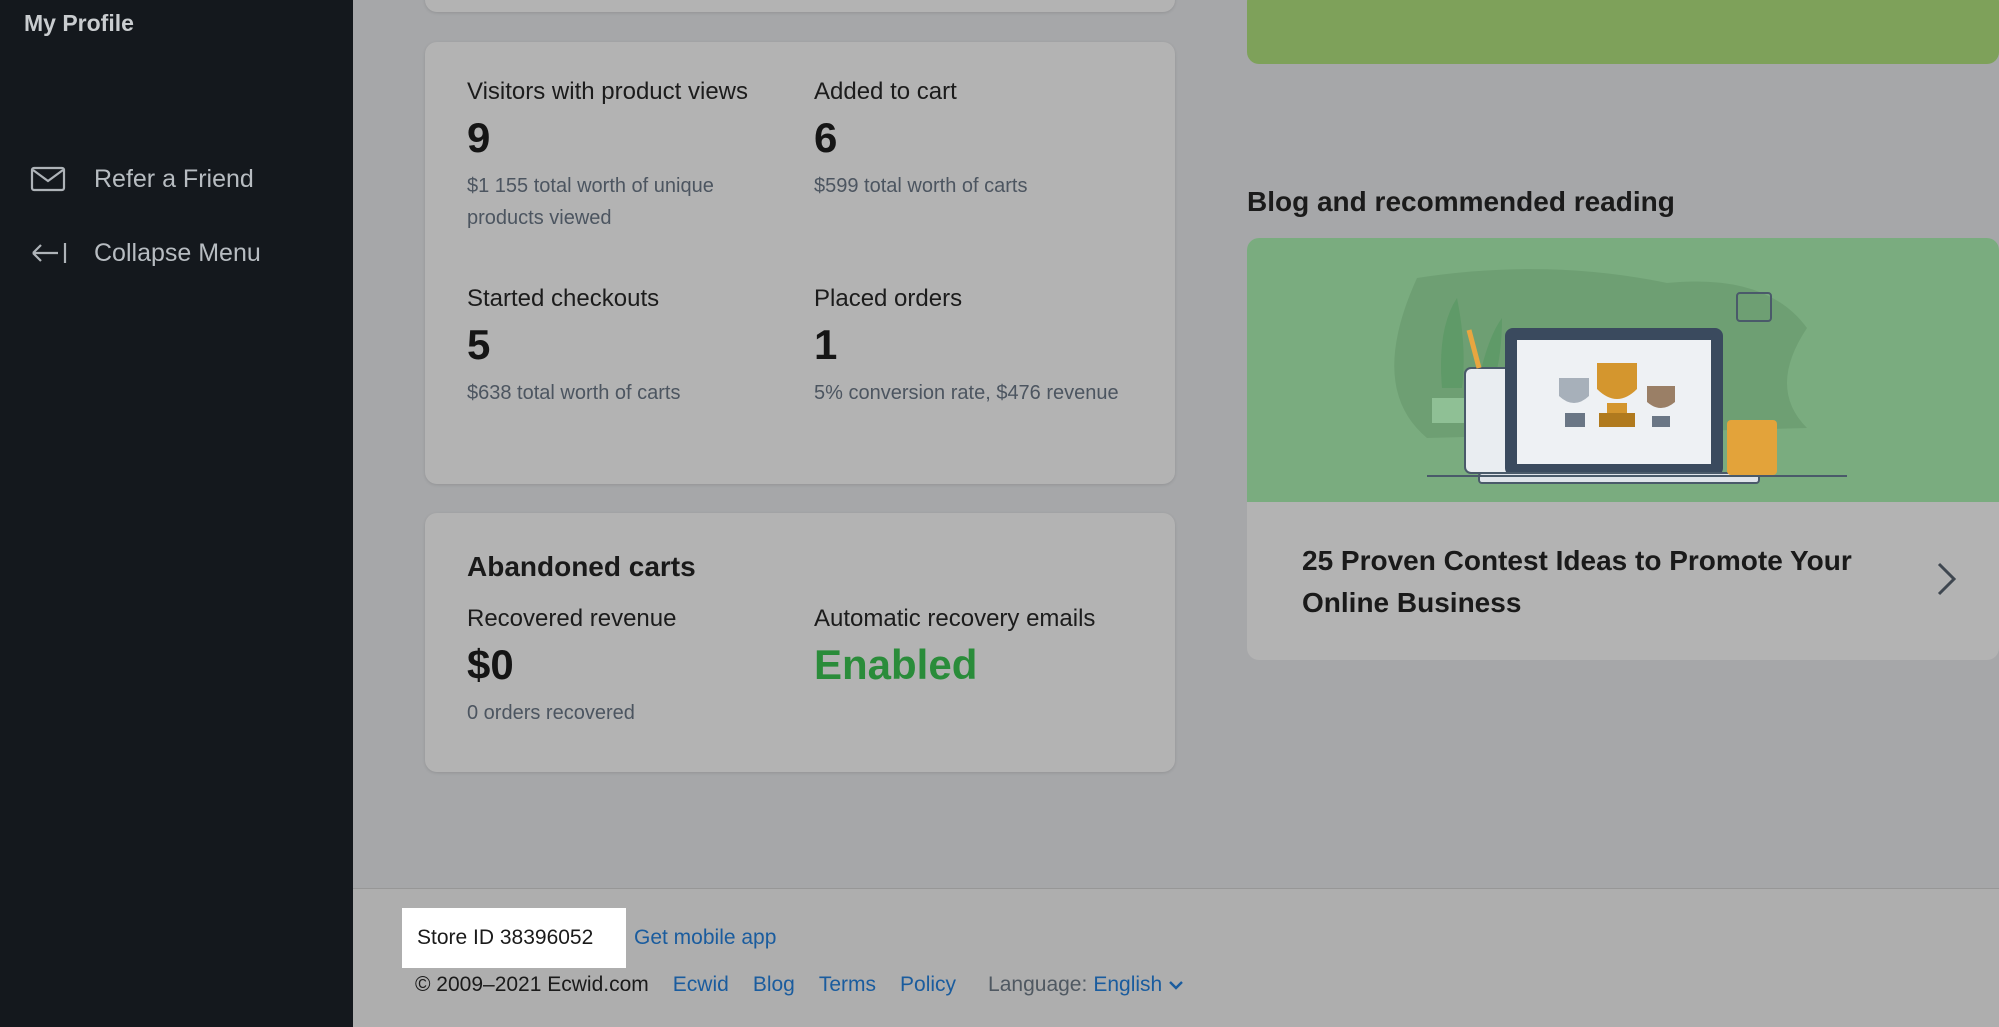 This screenshot has width=1999, height=1027. Describe the element at coordinates (826, 344) in the screenshot. I see `stat-value: 1` at that location.